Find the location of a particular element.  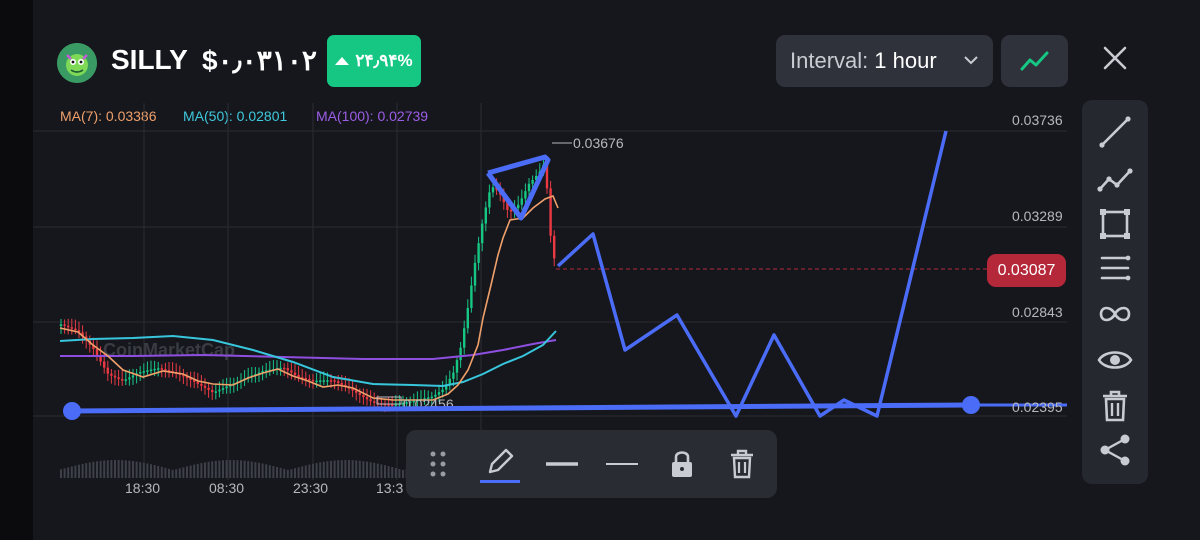

support-line-handle-start is located at coordinates (72, 411).